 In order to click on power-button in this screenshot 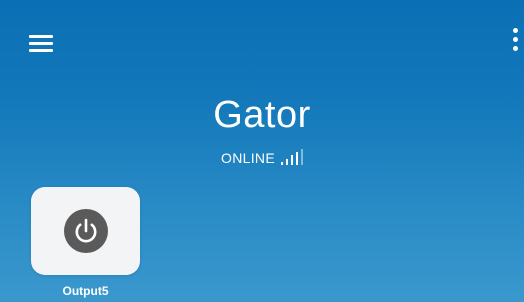, I will do `click(86, 231)`.